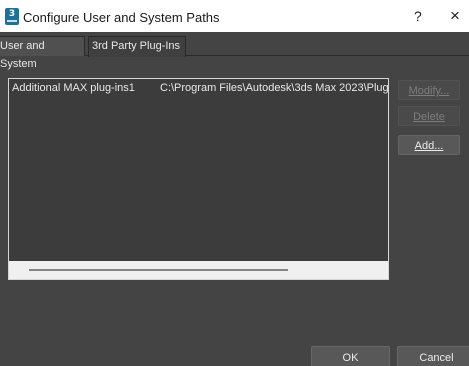 The image size is (469, 366). What do you see at coordinates (429, 116) in the screenshot?
I see `delete-button: Delete` at bounding box center [429, 116].